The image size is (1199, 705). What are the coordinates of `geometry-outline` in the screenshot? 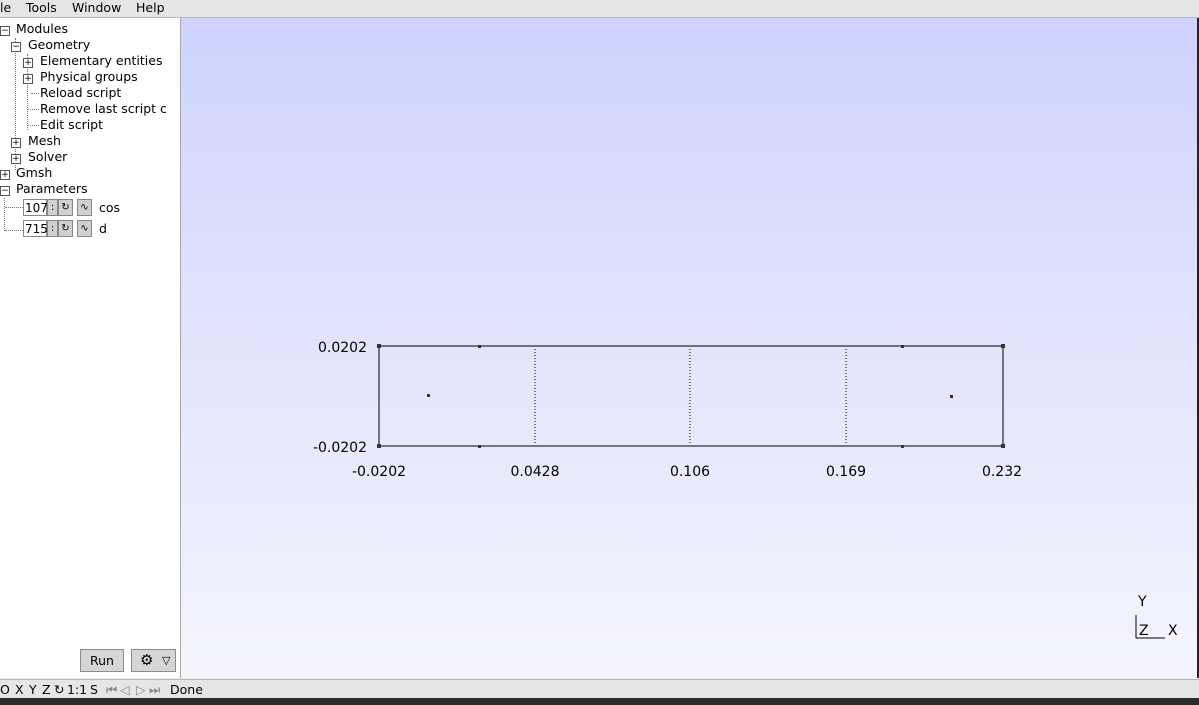 It's located at (691, 396).